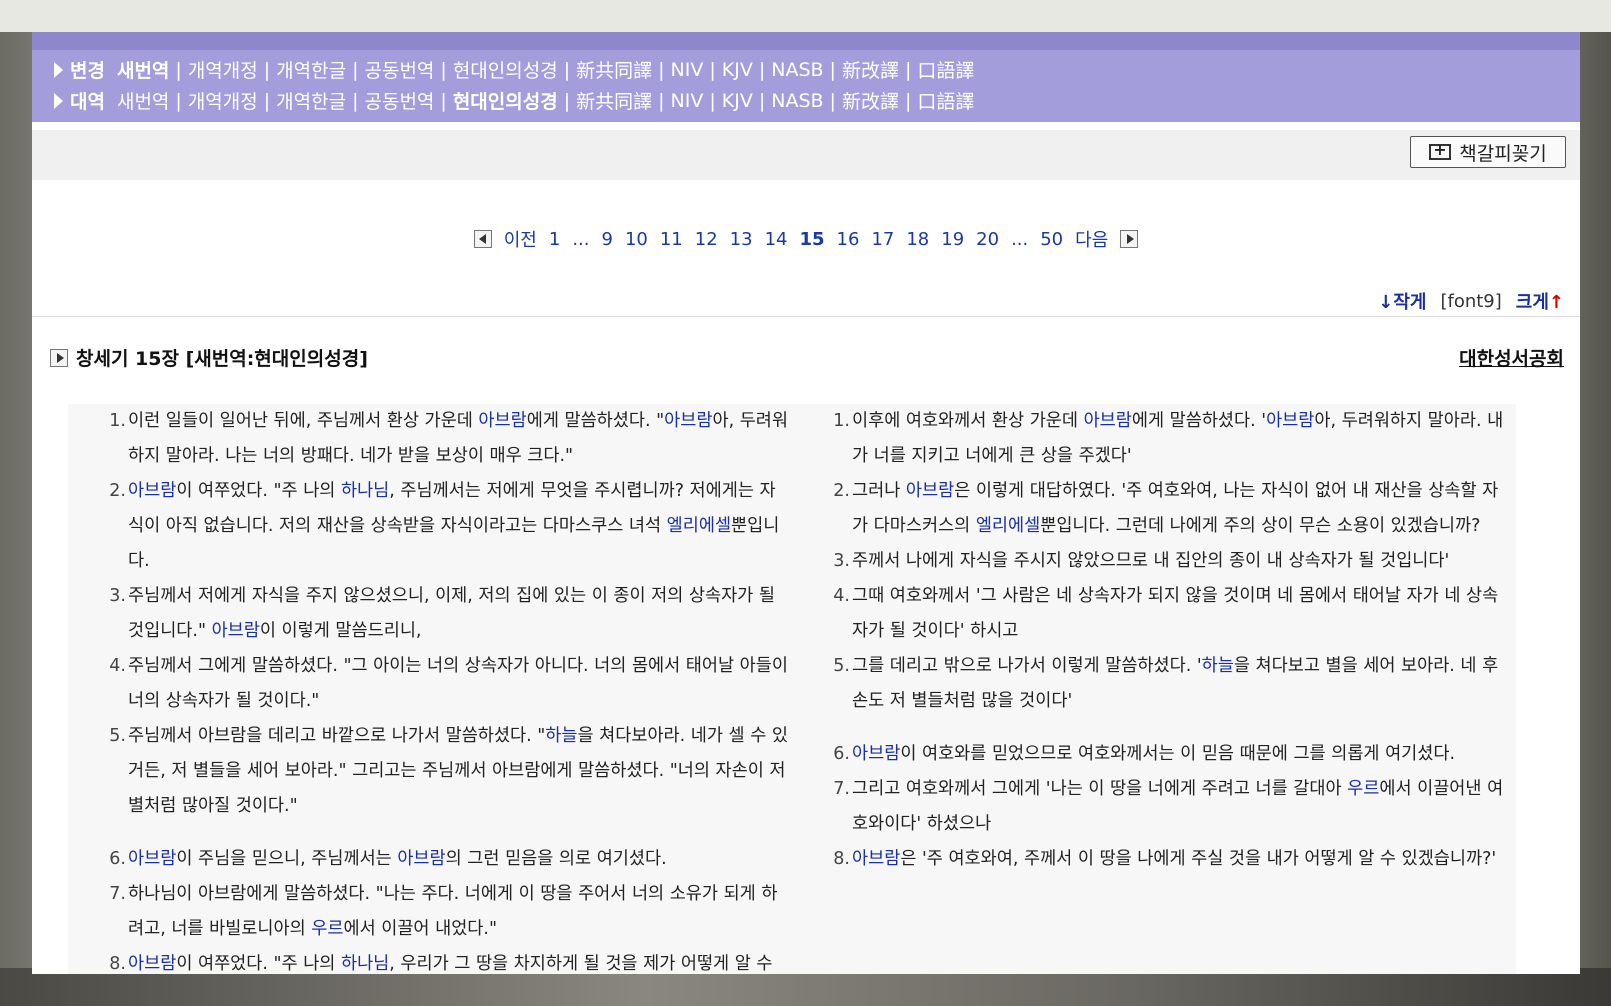 The height and width of the screenshot is (1006, 1611). I want to click on page-link: 17, so click(882, 239).